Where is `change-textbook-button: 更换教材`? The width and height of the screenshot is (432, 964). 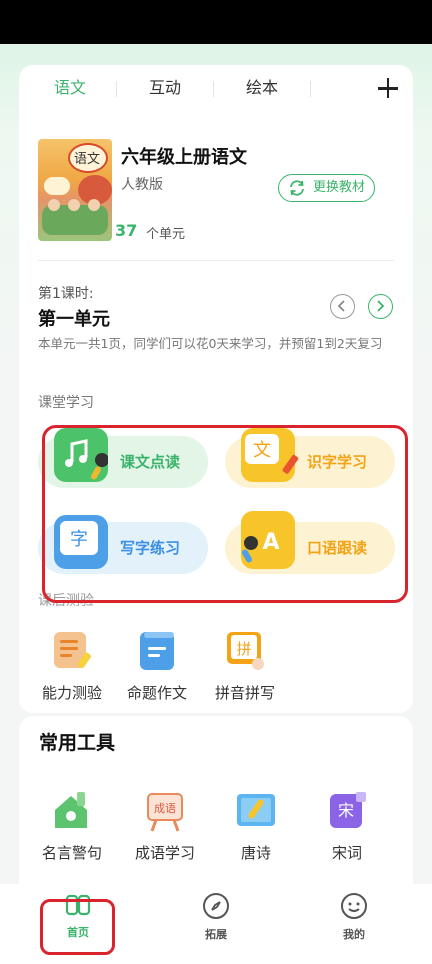
change-textbook-button: 更换教材 is located at coordinates (326, 188).